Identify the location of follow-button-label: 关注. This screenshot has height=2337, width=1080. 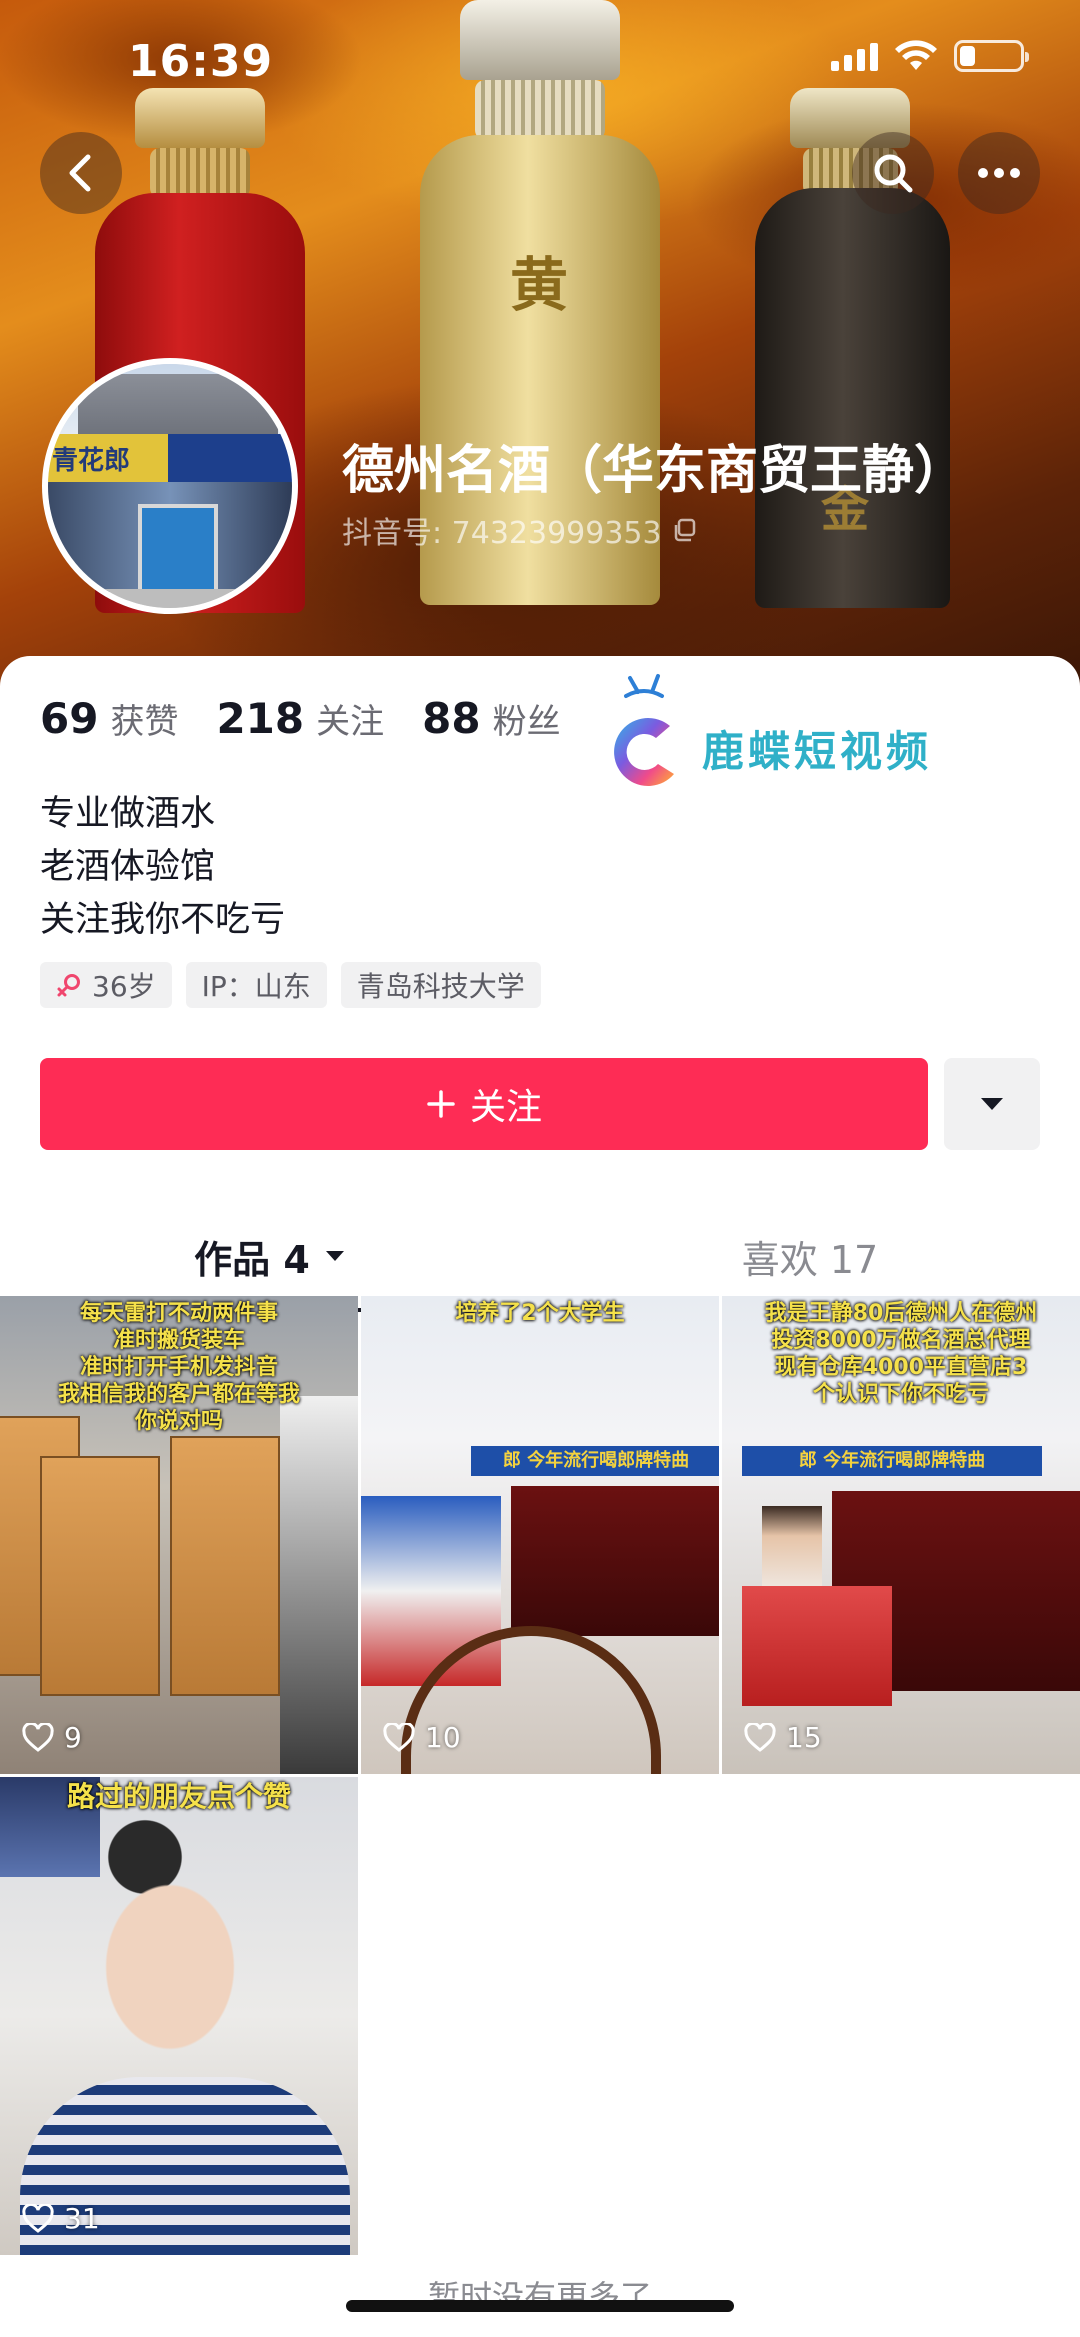
(505, 1107).